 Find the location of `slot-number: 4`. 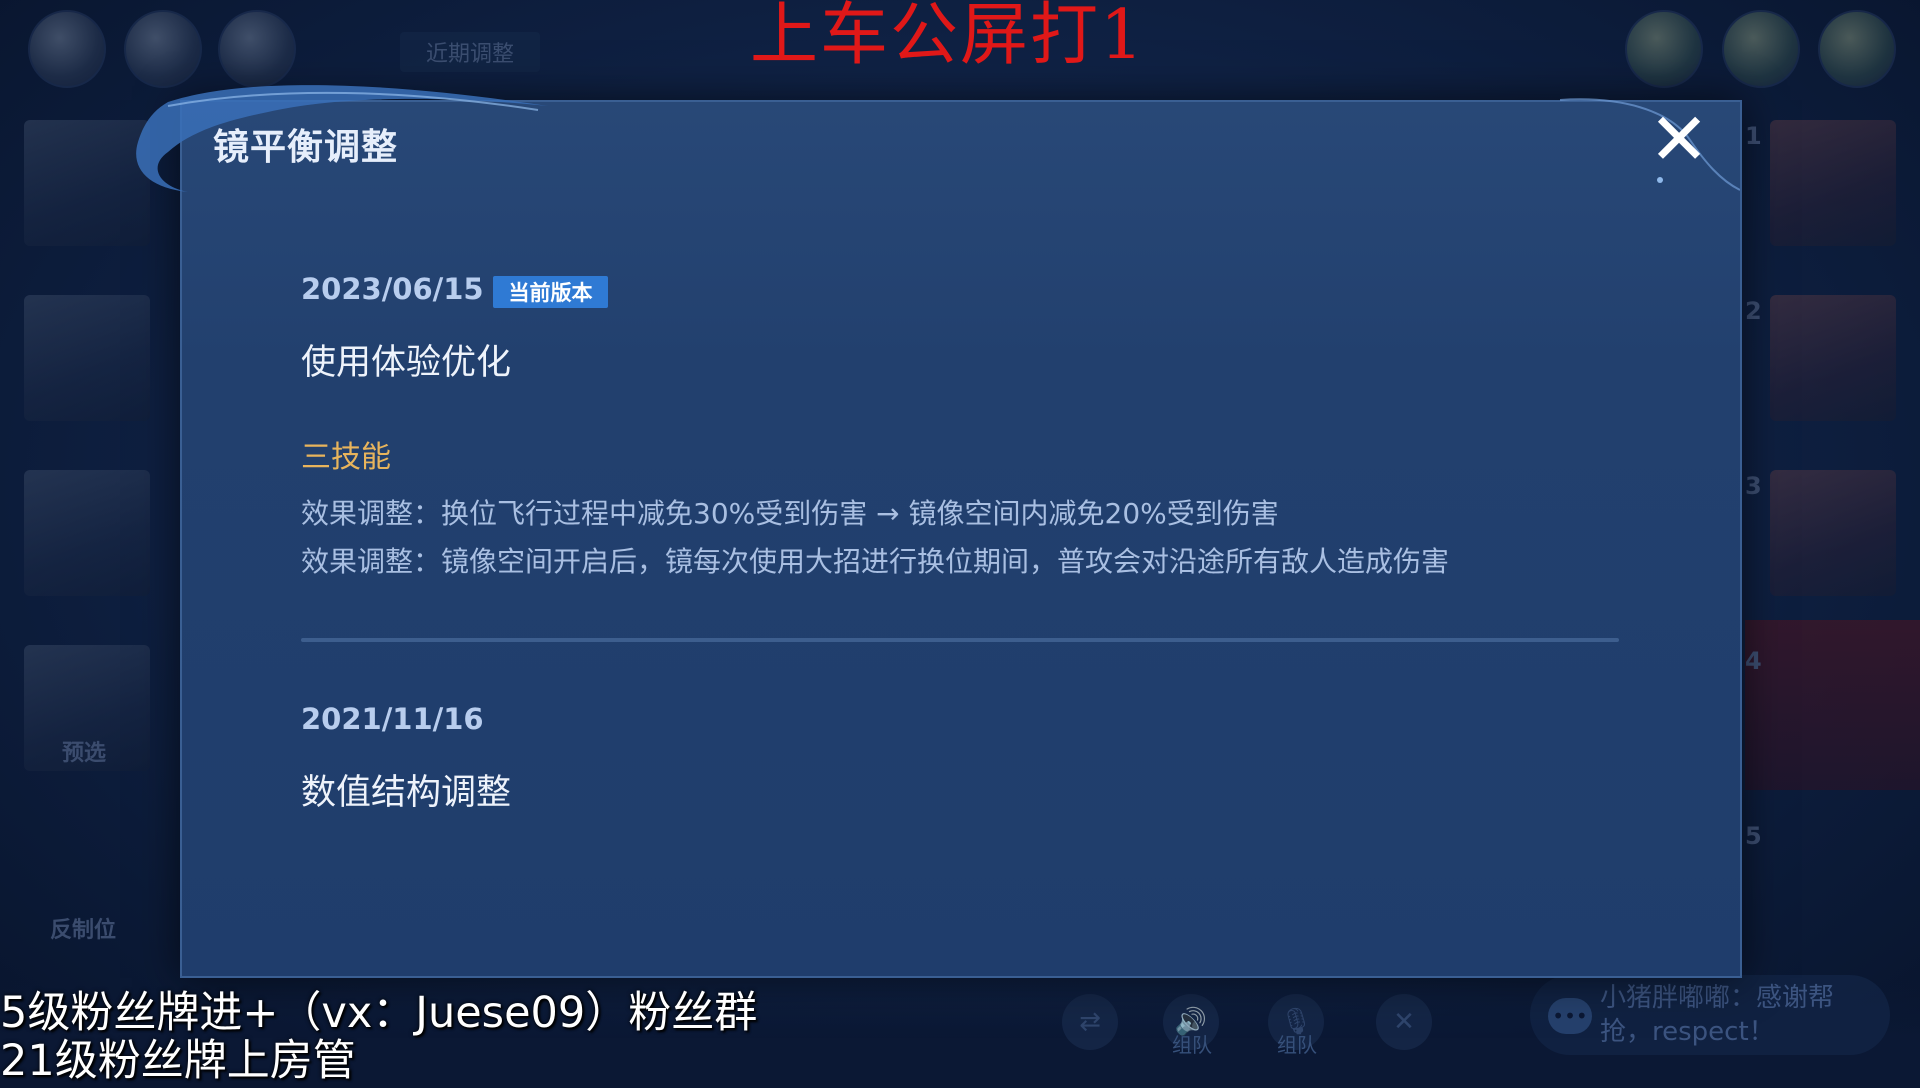

slot-number: 4 is located at coordinates (1753, 661).